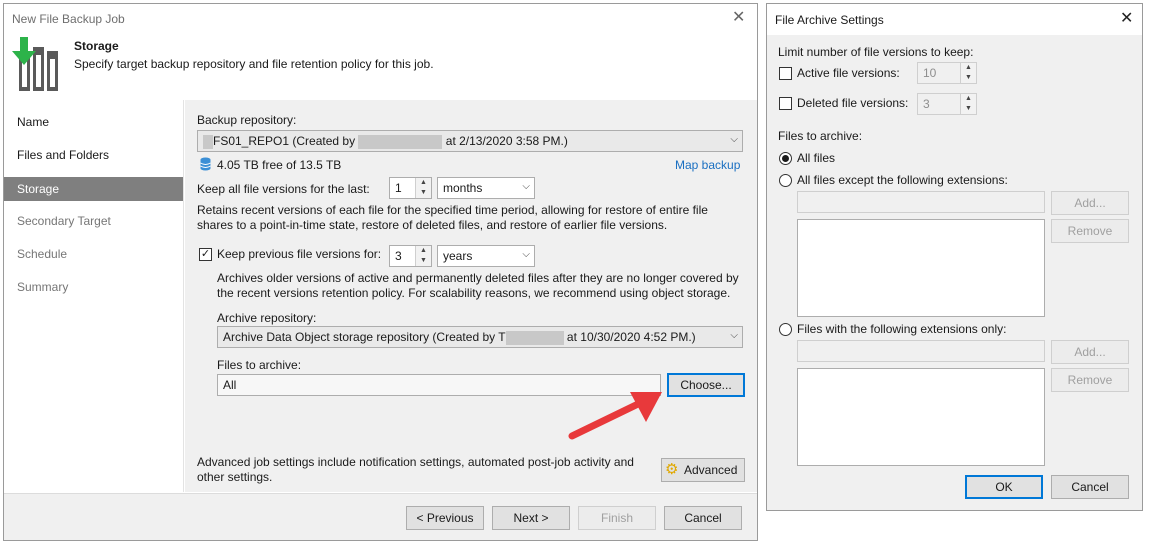 The height and width of the screenshot is (546, 1150). I want to click on only-extension-input, so click(921, 351).